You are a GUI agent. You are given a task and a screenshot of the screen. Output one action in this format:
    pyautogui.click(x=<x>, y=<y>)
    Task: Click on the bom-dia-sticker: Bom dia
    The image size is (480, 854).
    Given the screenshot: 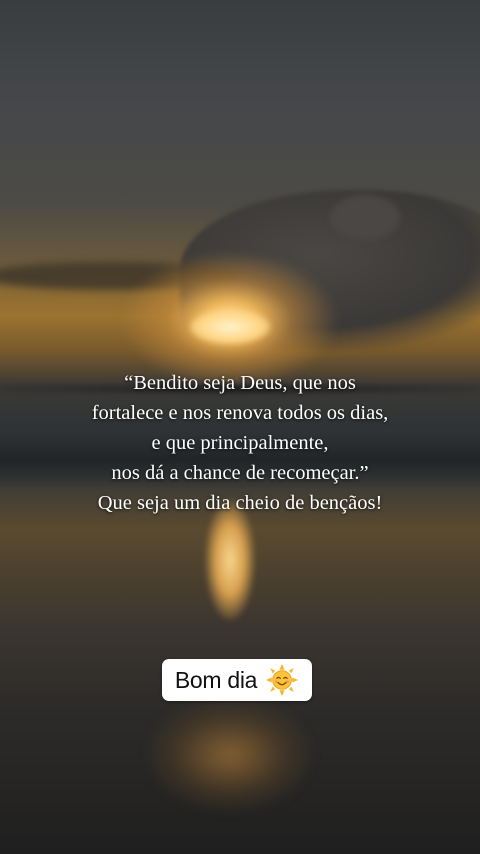 What is the action you would take?
    pyautogui.click(x=237, y=680)
    